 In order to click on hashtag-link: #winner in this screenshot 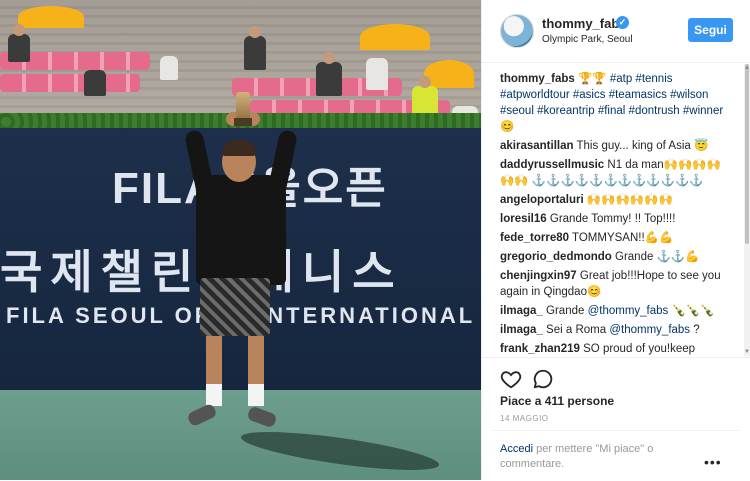, I will do `click(703, 111)`.